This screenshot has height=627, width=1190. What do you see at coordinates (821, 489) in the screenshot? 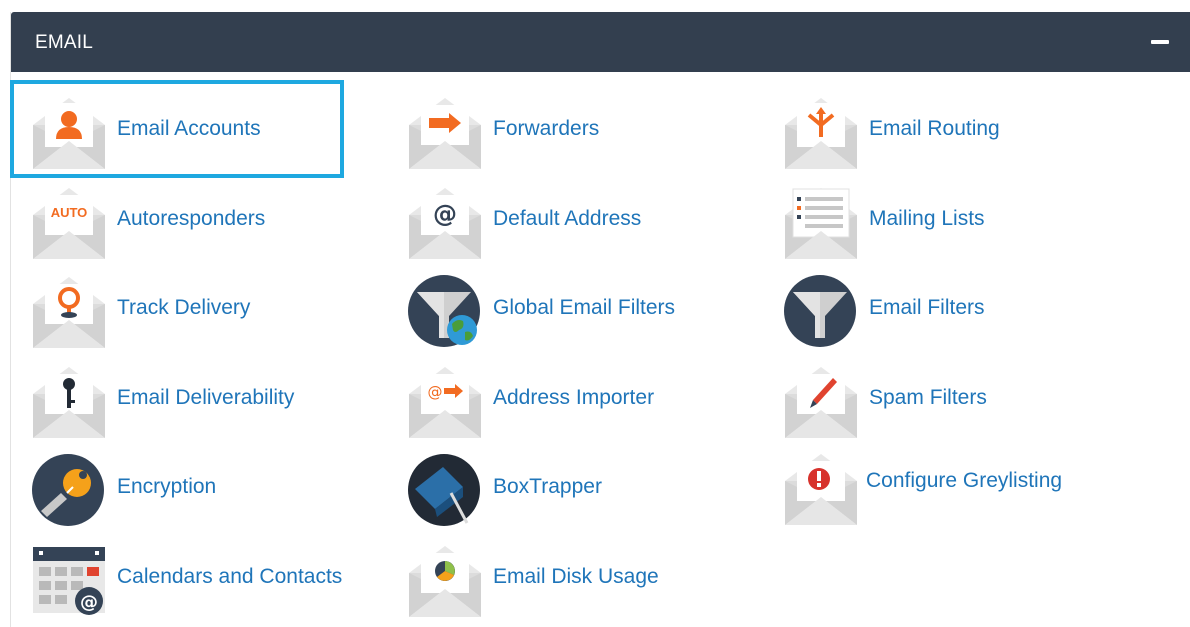
I see `configure-greylisting-icon` at bounding box center [821, 489].